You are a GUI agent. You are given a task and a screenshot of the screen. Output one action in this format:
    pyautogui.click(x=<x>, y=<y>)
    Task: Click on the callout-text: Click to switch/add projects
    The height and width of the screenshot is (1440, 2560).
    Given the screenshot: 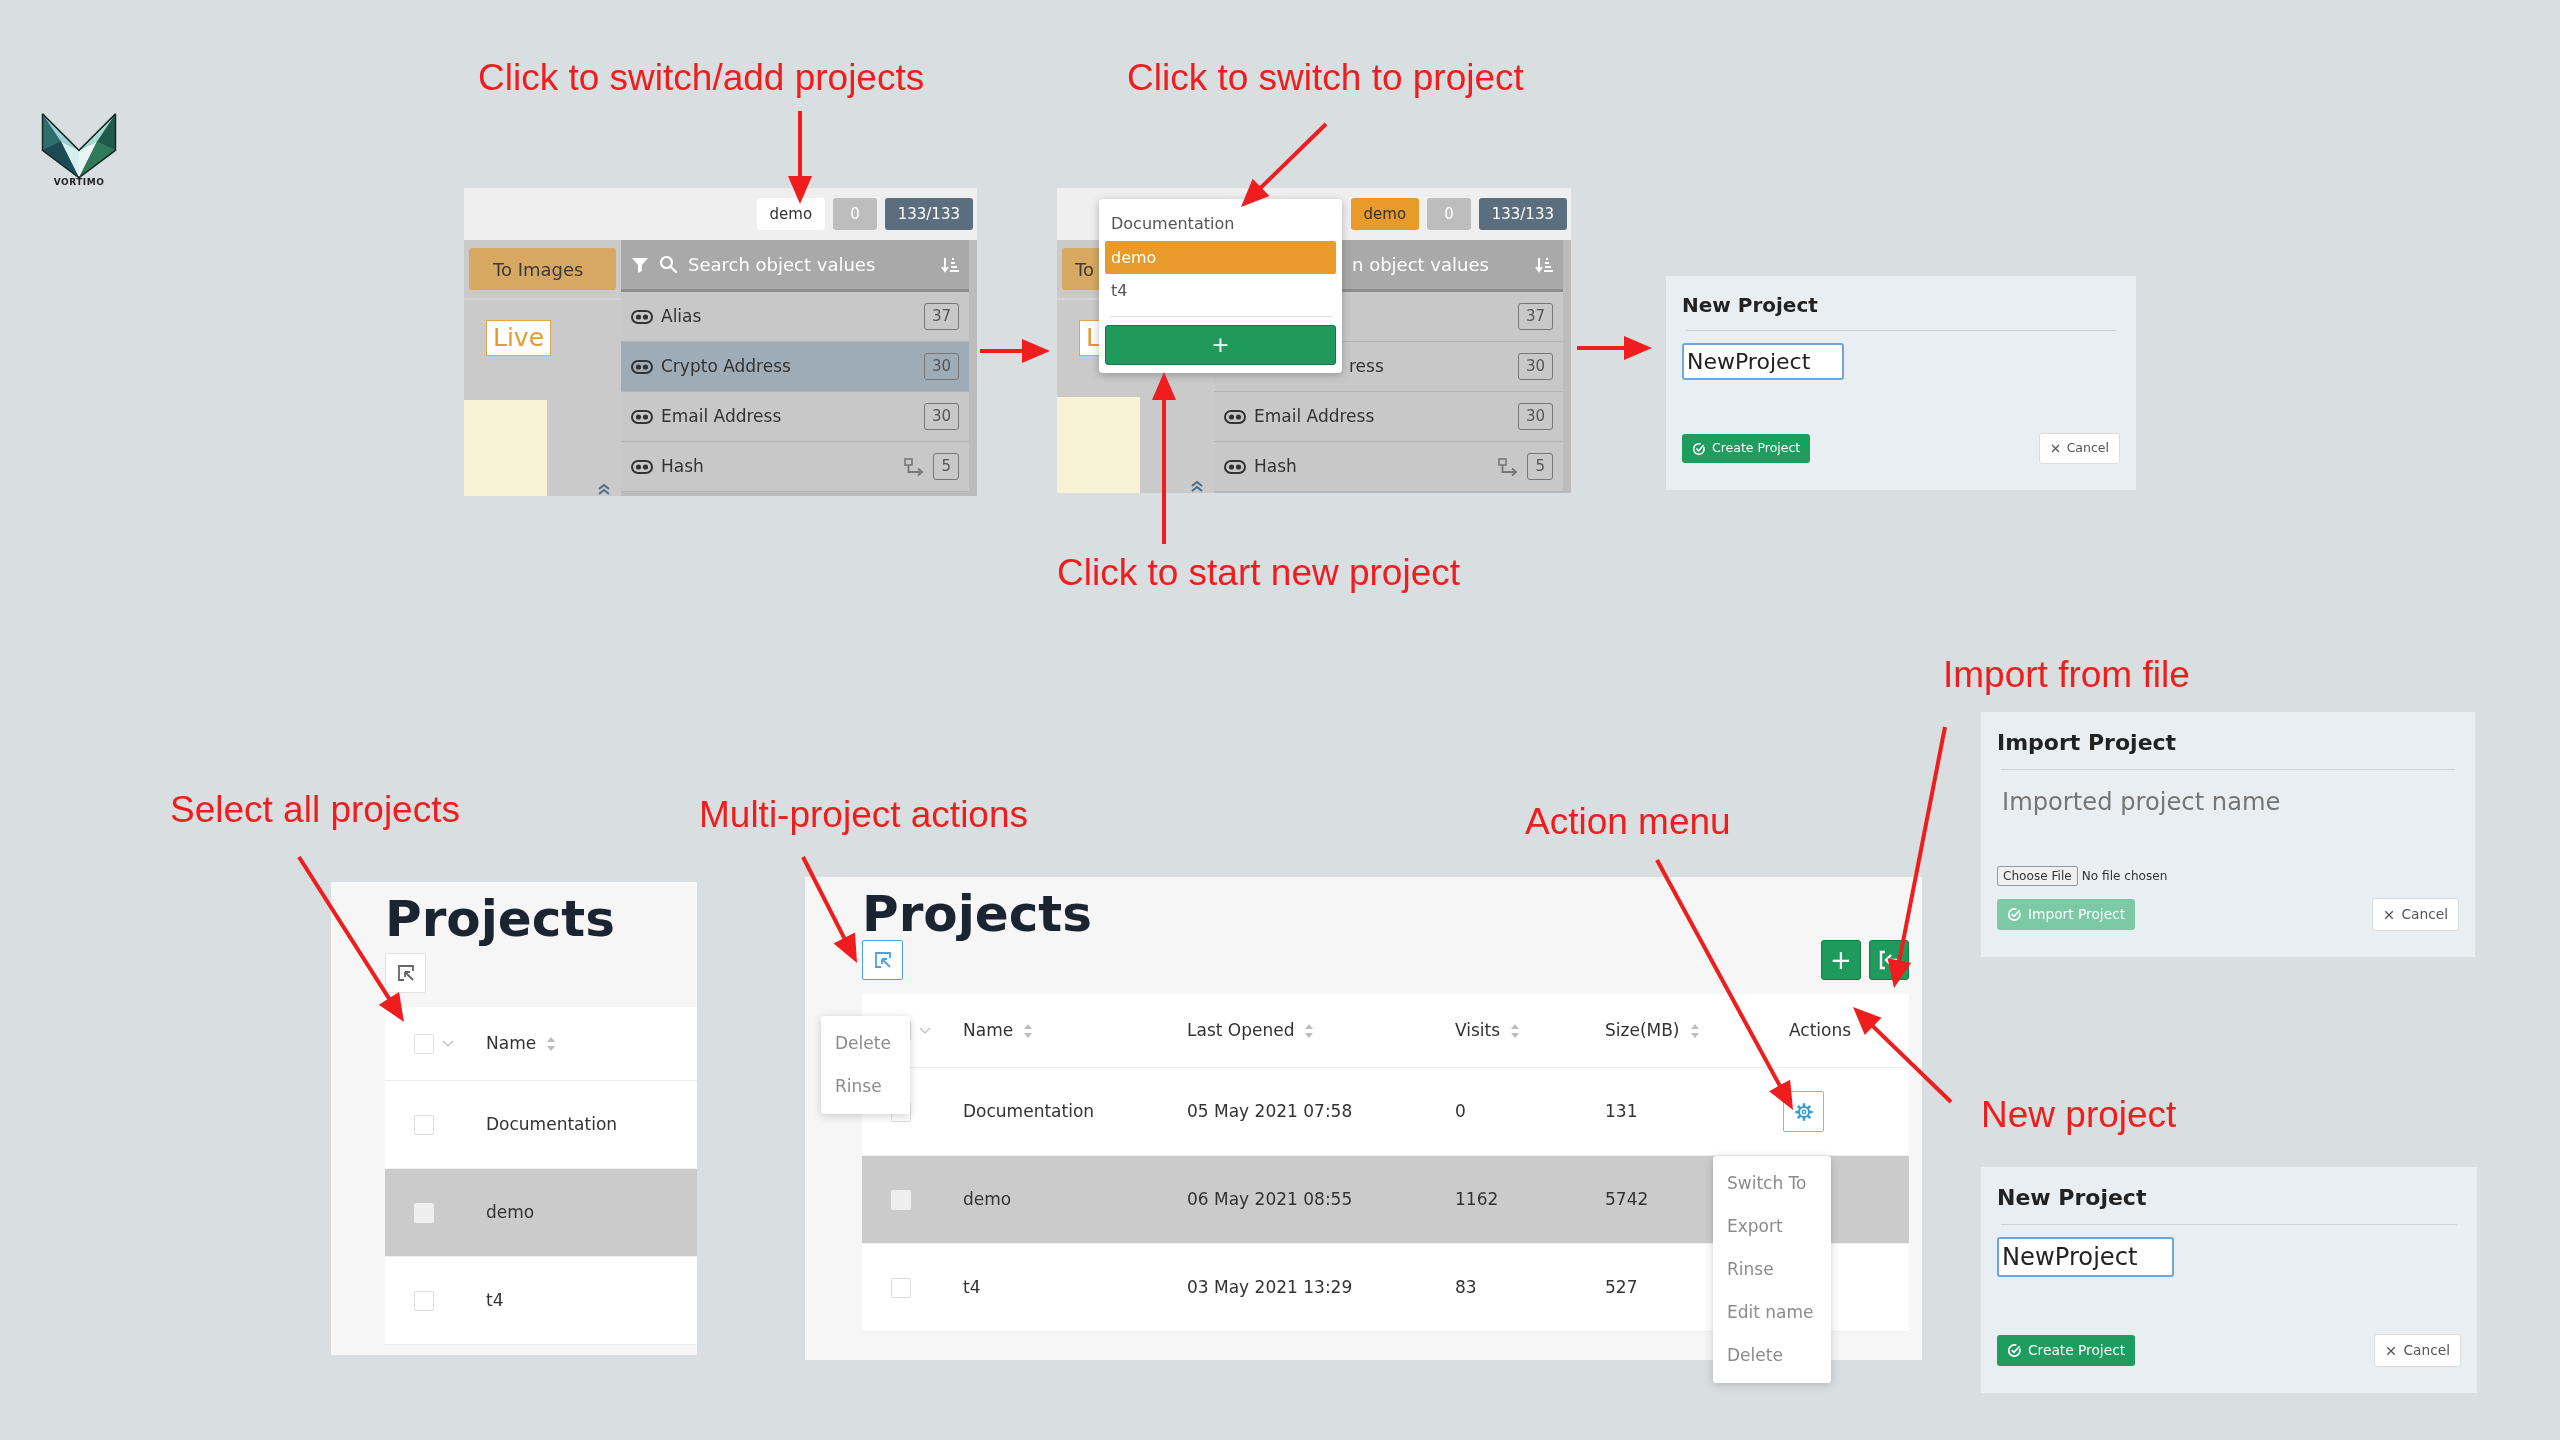 What is the action you would take?
    pyautogui.click(x=701, y=78)
    